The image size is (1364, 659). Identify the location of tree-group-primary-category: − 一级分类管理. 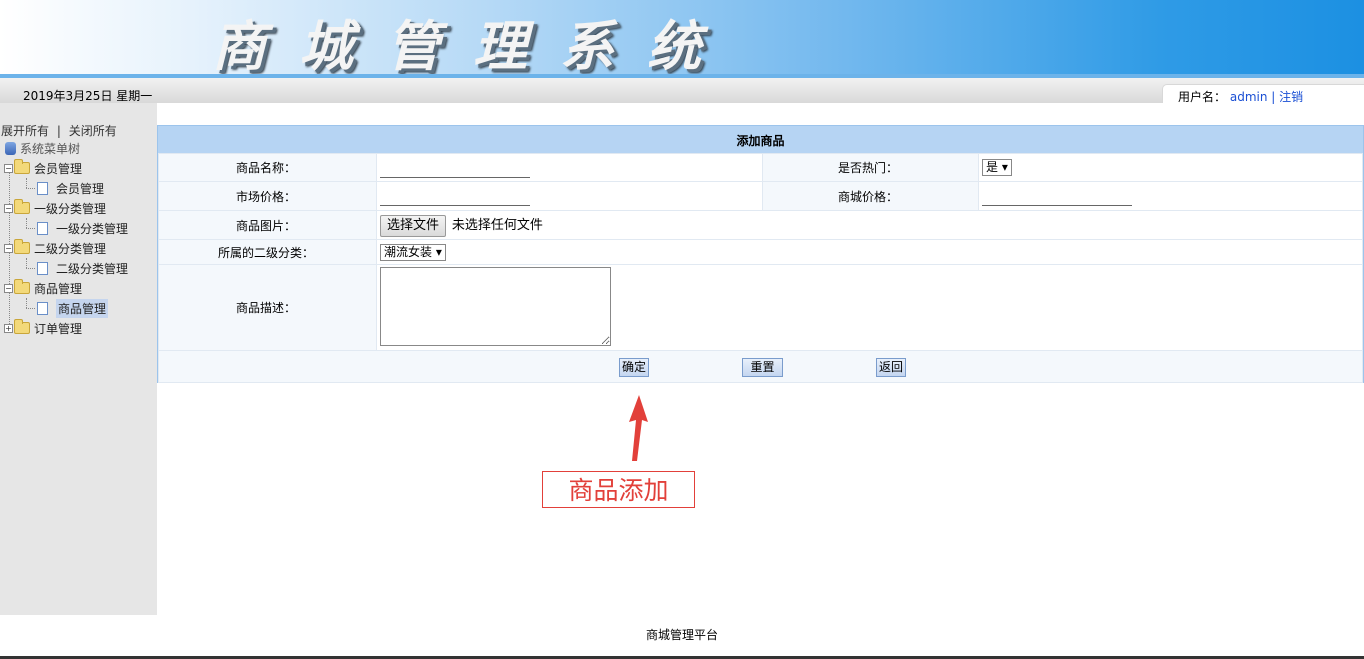
(55, 208).